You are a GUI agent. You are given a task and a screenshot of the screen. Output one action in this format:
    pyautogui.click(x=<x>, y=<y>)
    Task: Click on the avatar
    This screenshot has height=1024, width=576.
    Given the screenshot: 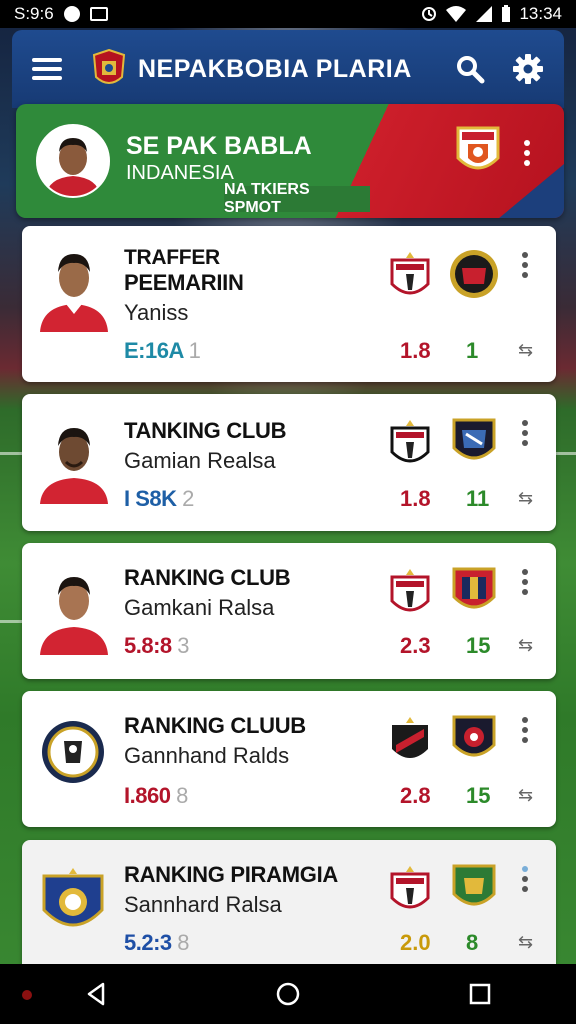 What is the action you would take?
    pyautogui.click(x=73, y=161)
    